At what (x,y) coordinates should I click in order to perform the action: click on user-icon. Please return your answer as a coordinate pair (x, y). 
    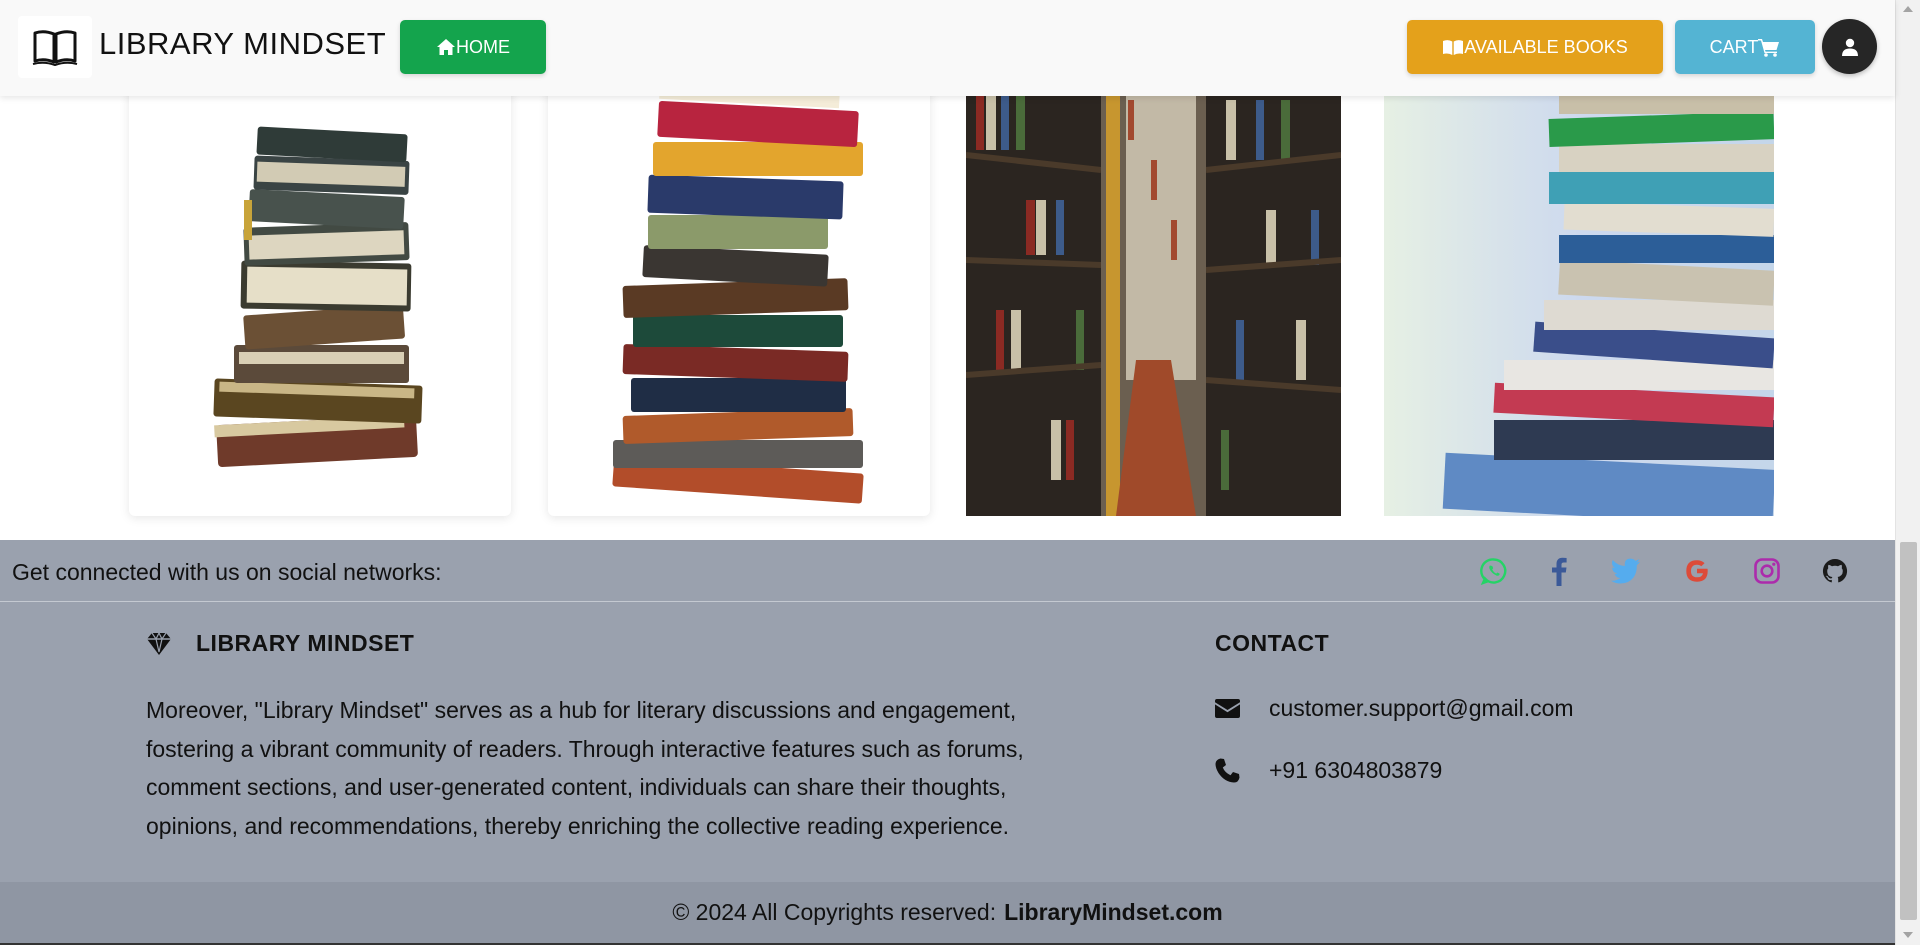
    Looking at the image, I should click on (1849, 47).